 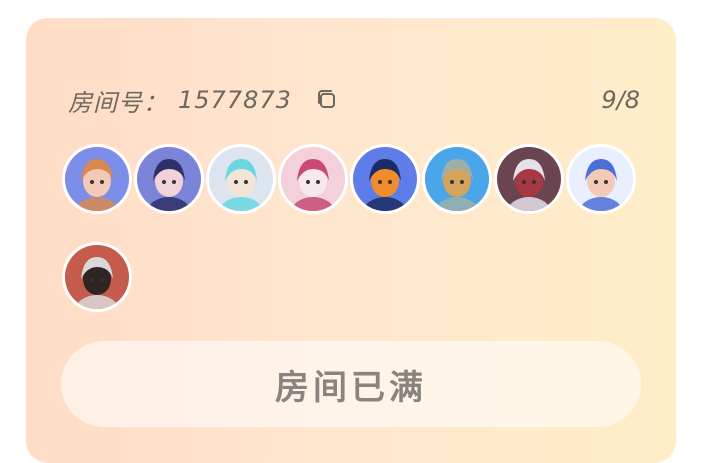 I want to click on room-header: 房间号： 1577873, so click(x=204, y=100).